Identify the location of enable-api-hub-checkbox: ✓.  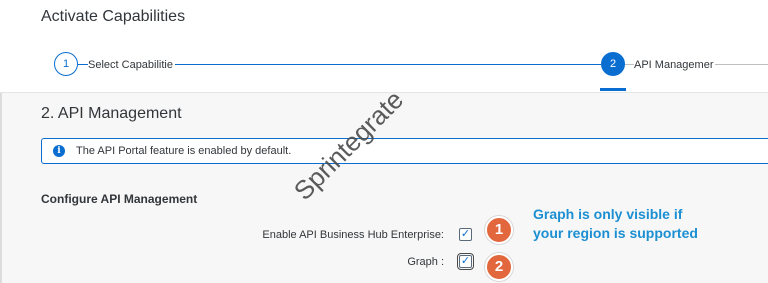
(465, 234).